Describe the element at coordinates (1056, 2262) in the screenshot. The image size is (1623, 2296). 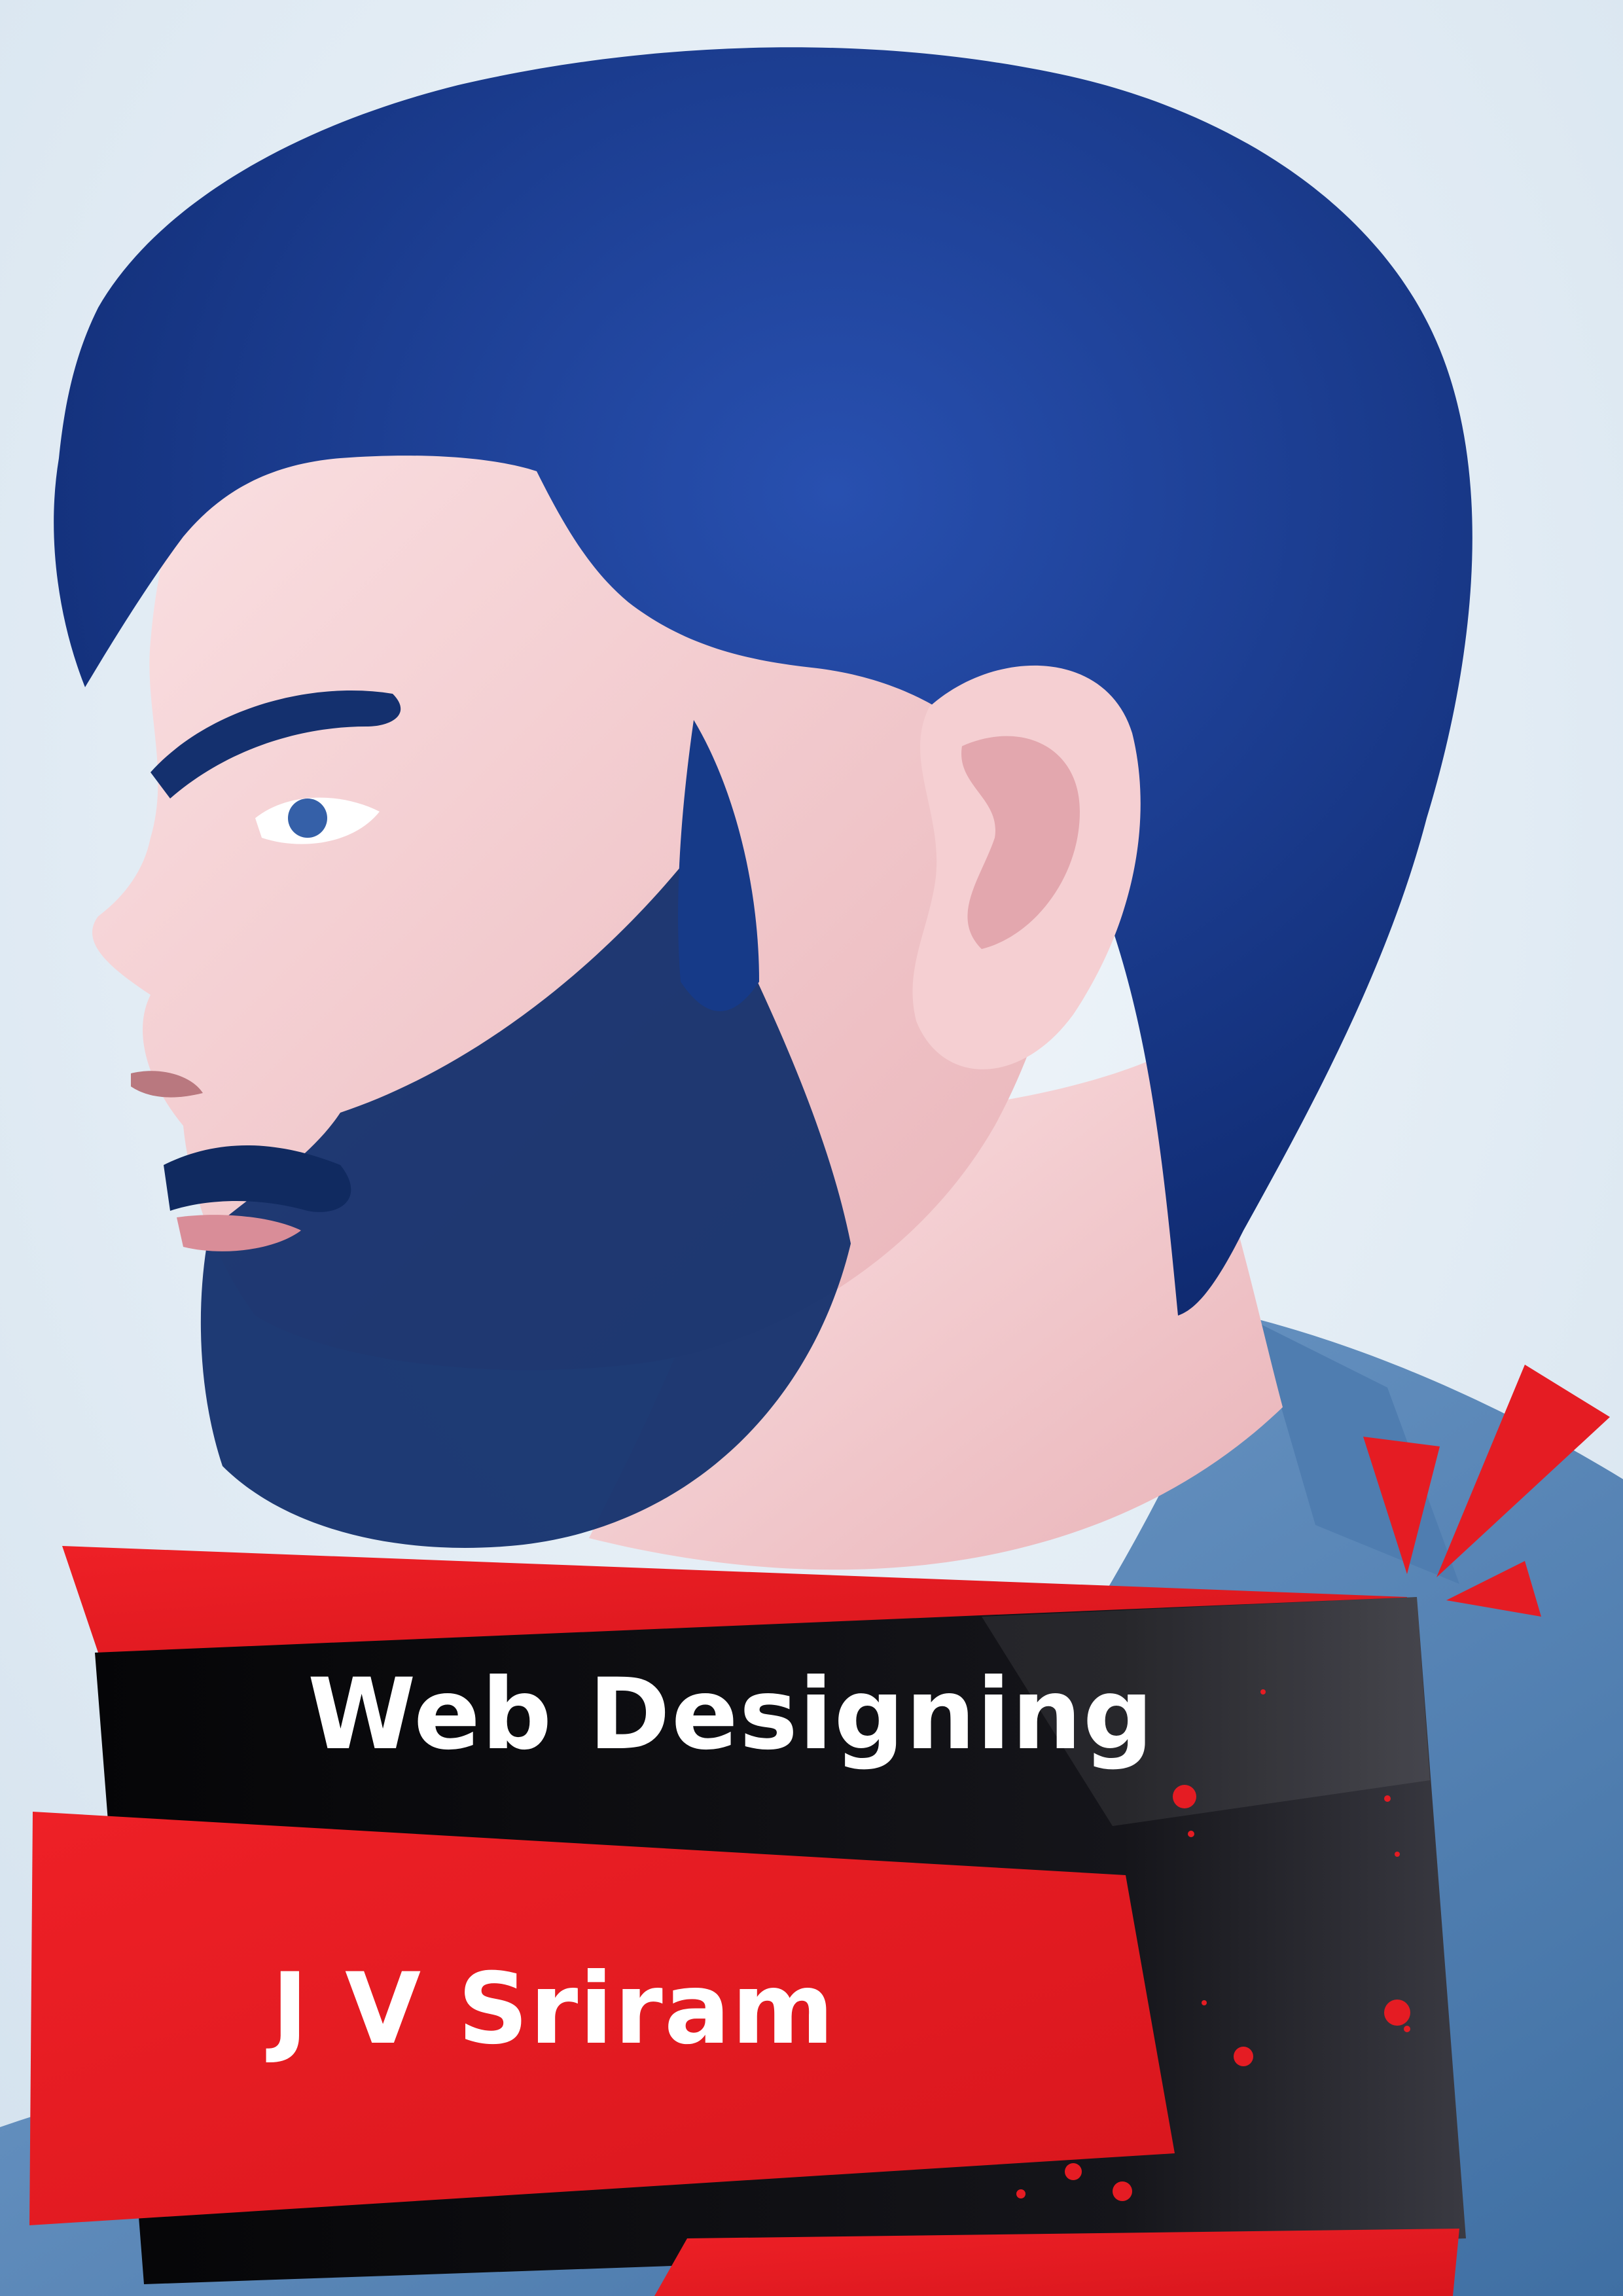
I see `banner-bottom-red-strip` at that location.